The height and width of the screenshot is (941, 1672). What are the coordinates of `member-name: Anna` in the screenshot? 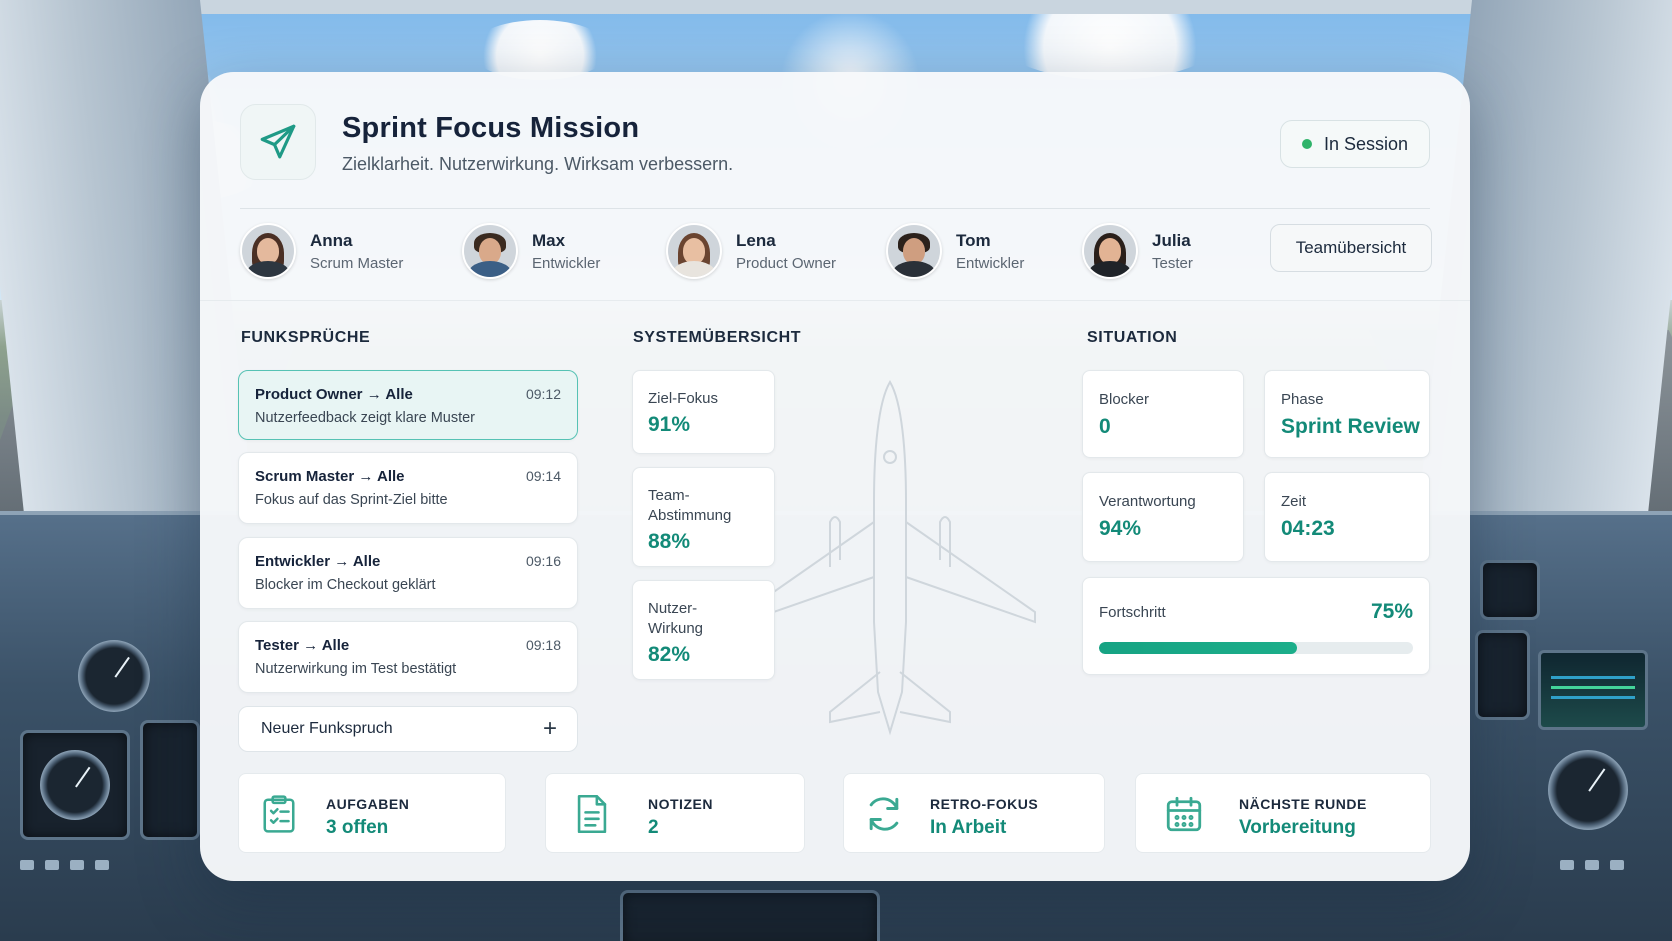 It's located at (331, 240).